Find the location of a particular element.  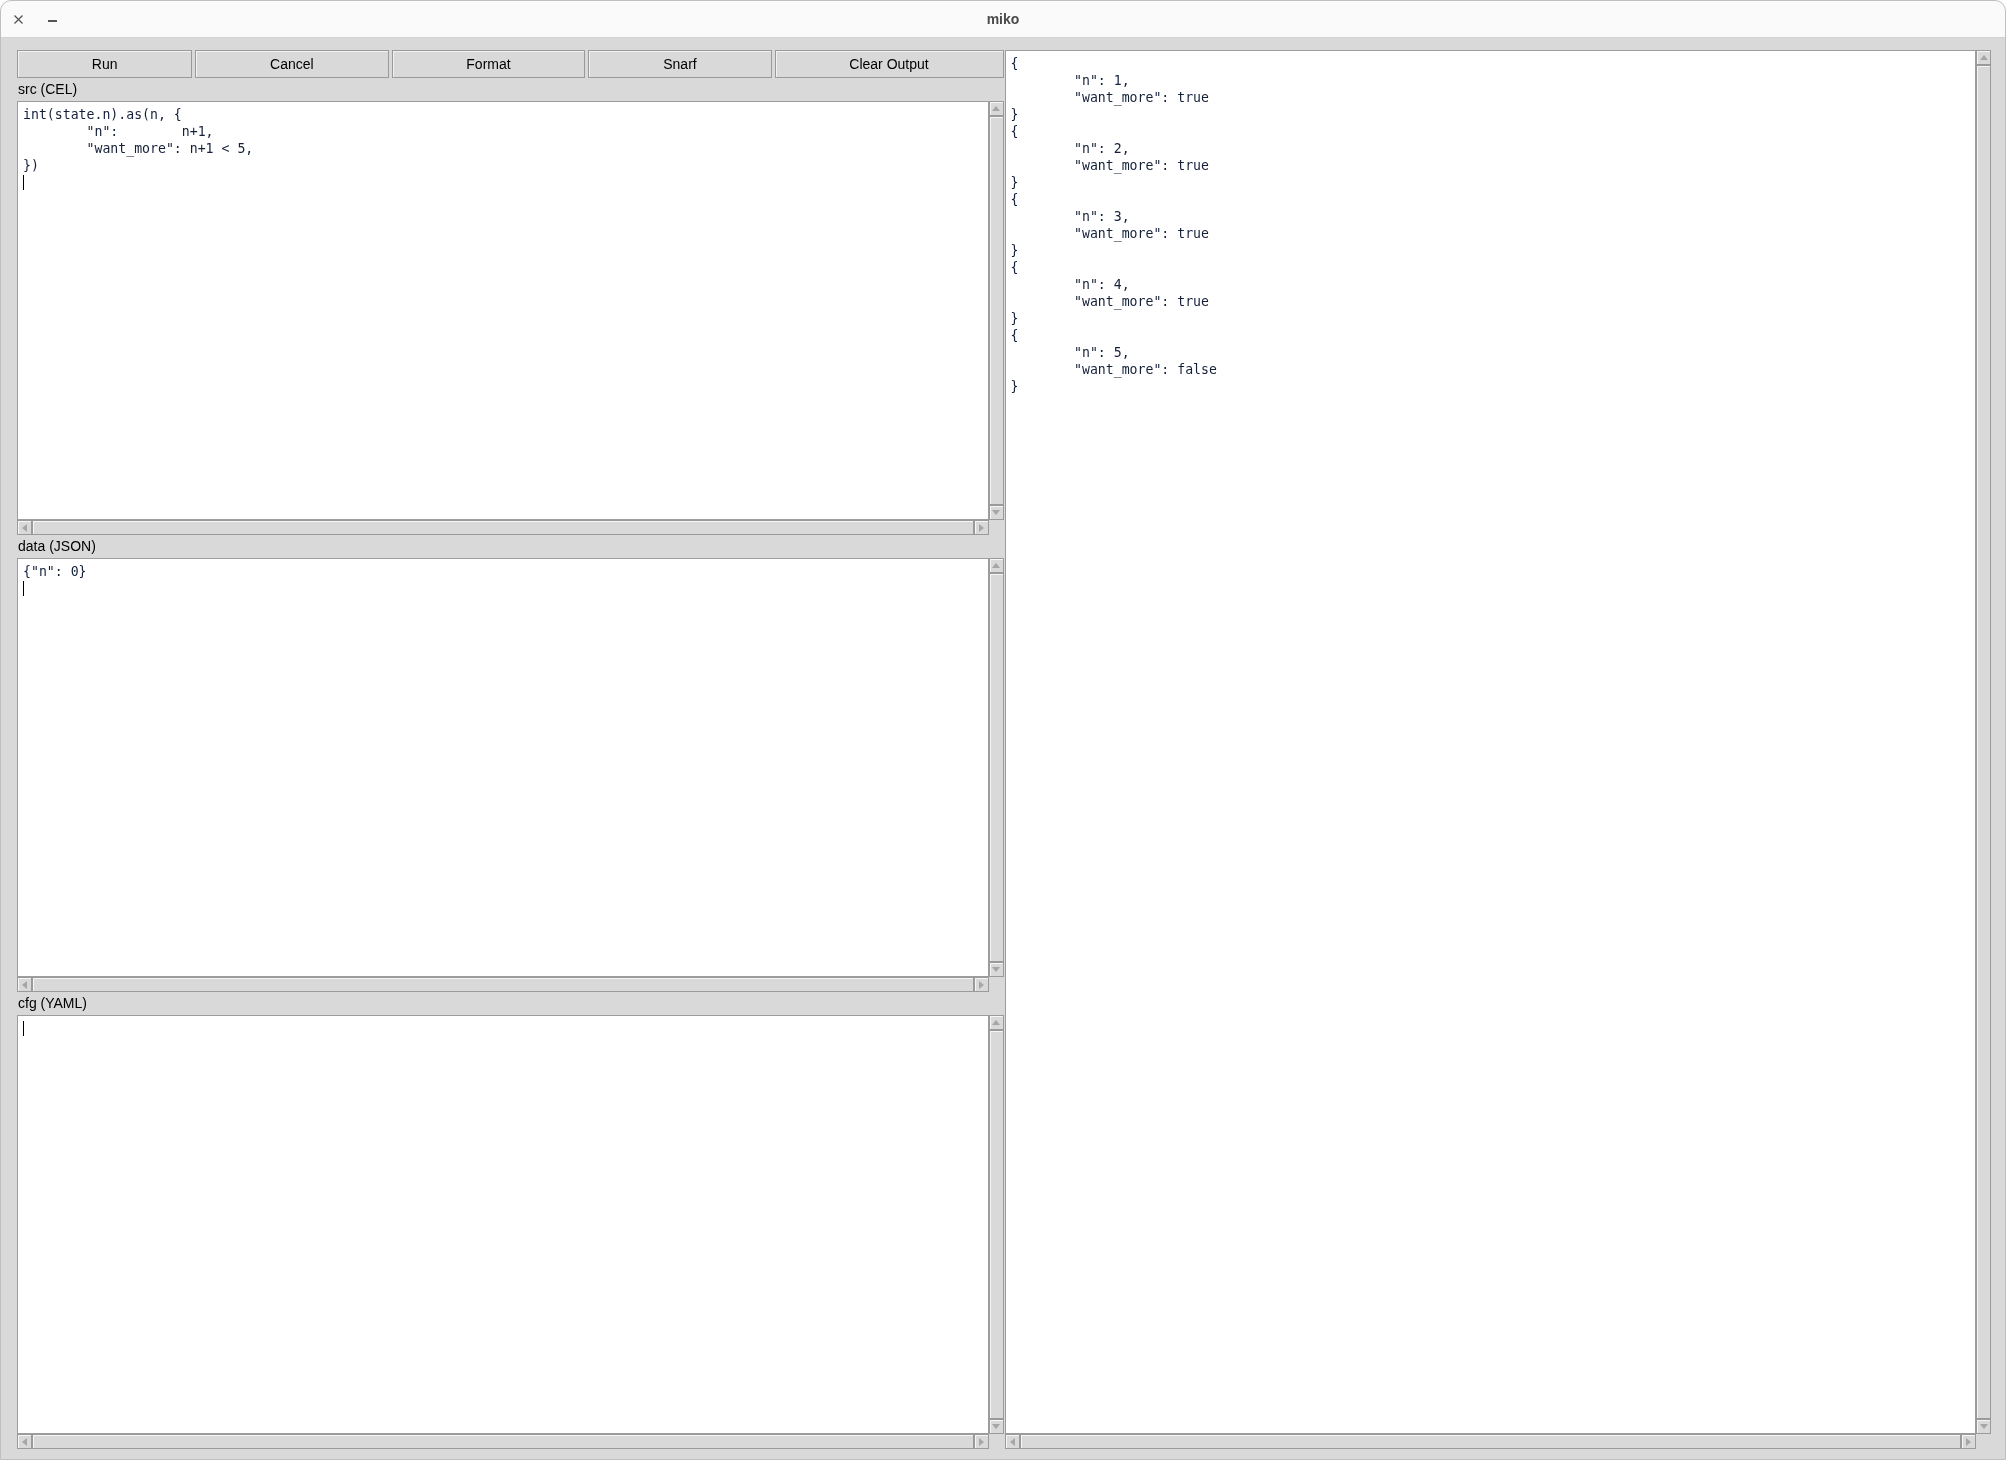

output-record: { "n": 3, "want_more": true } is located at coordinates (1109, 225).